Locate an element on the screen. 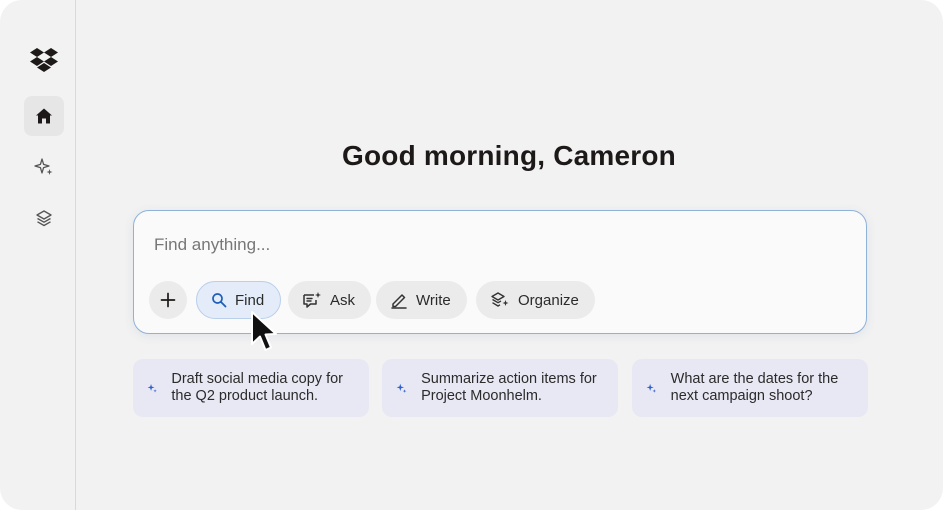 Image resolution: width=943 pixels, height=510 pixels. greeting-title: Good morning, Cameron is located at coordinates (509, 155).